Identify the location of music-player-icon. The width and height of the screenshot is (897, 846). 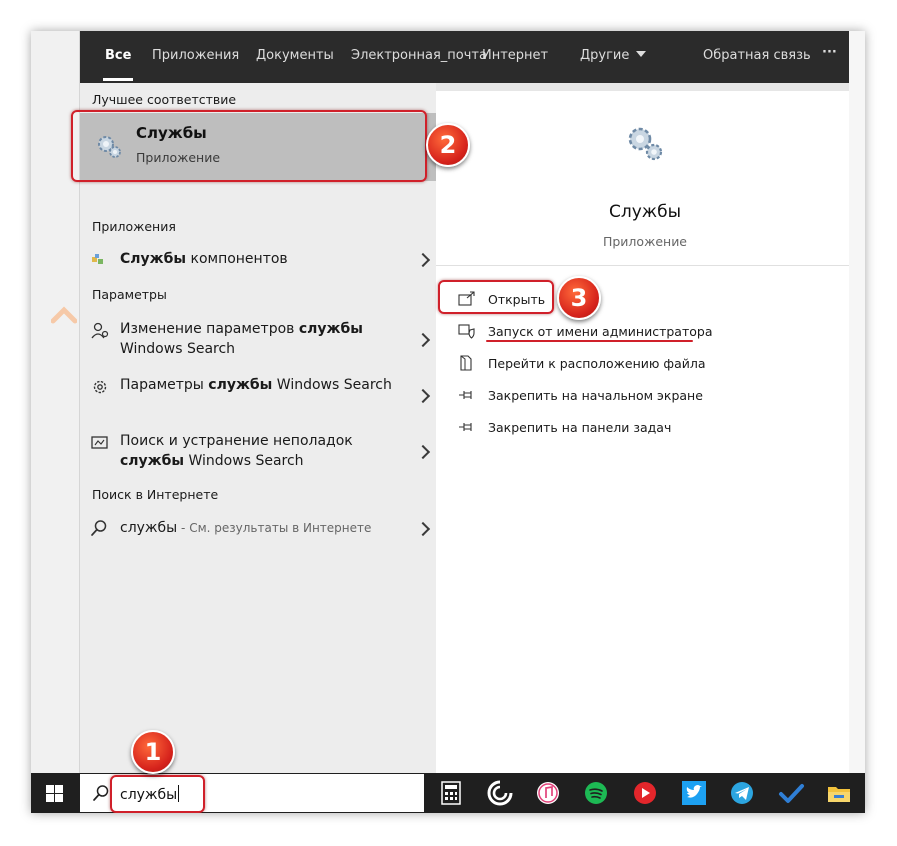
(645, 793).